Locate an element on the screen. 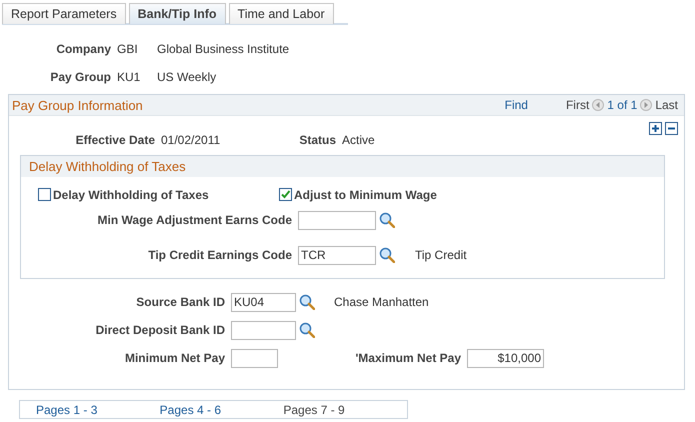 Image resolution: width=695 pixels, height=422 pixels. field-description: Tip Credit is located at coordinates (441, 255).